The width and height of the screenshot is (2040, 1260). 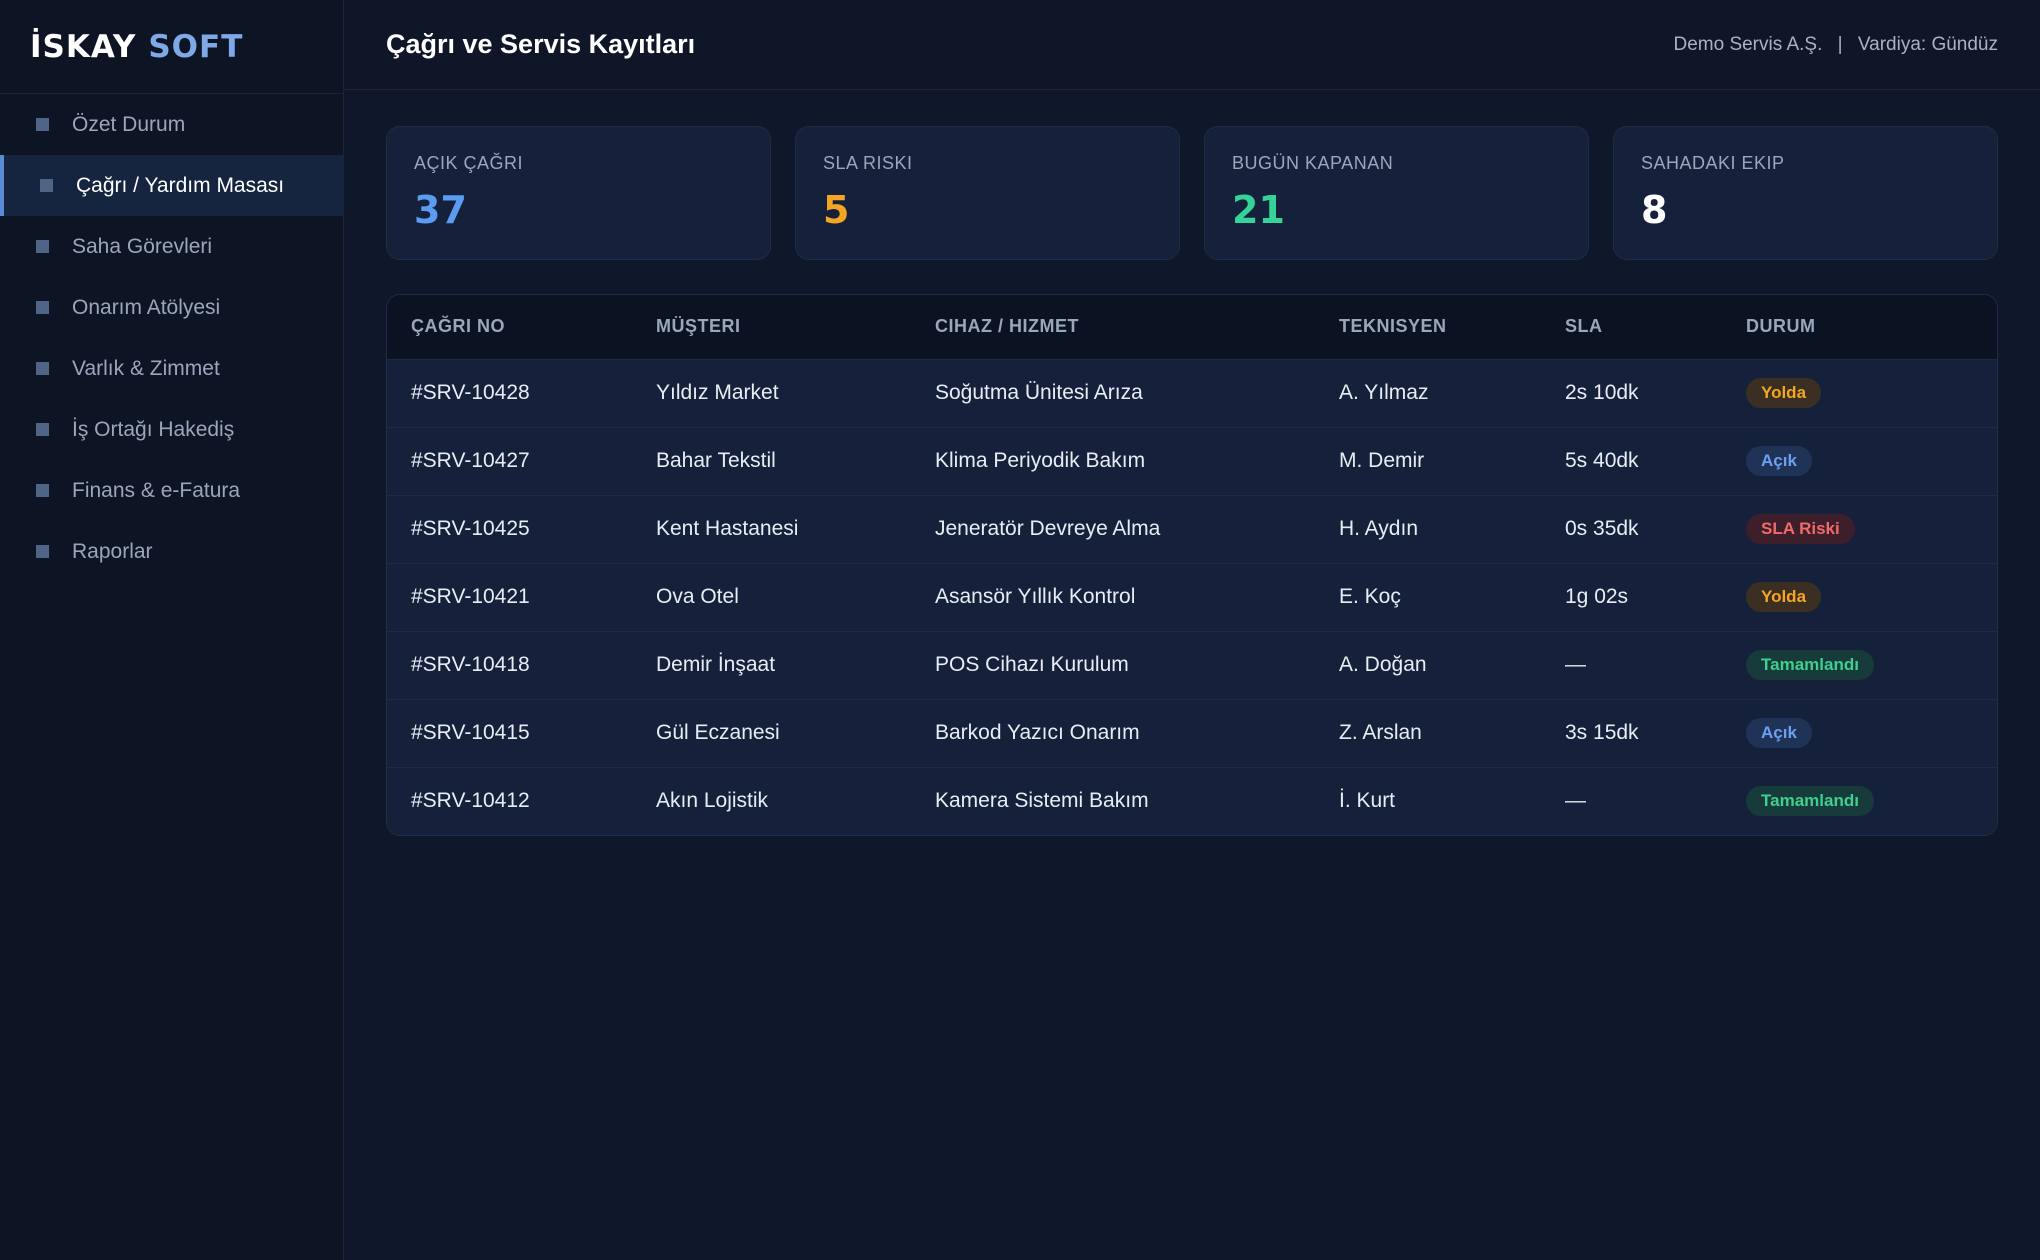 I want to click on sidebar-item-label: Çağrı / Yardım Masası, so click(x=180, y=185).